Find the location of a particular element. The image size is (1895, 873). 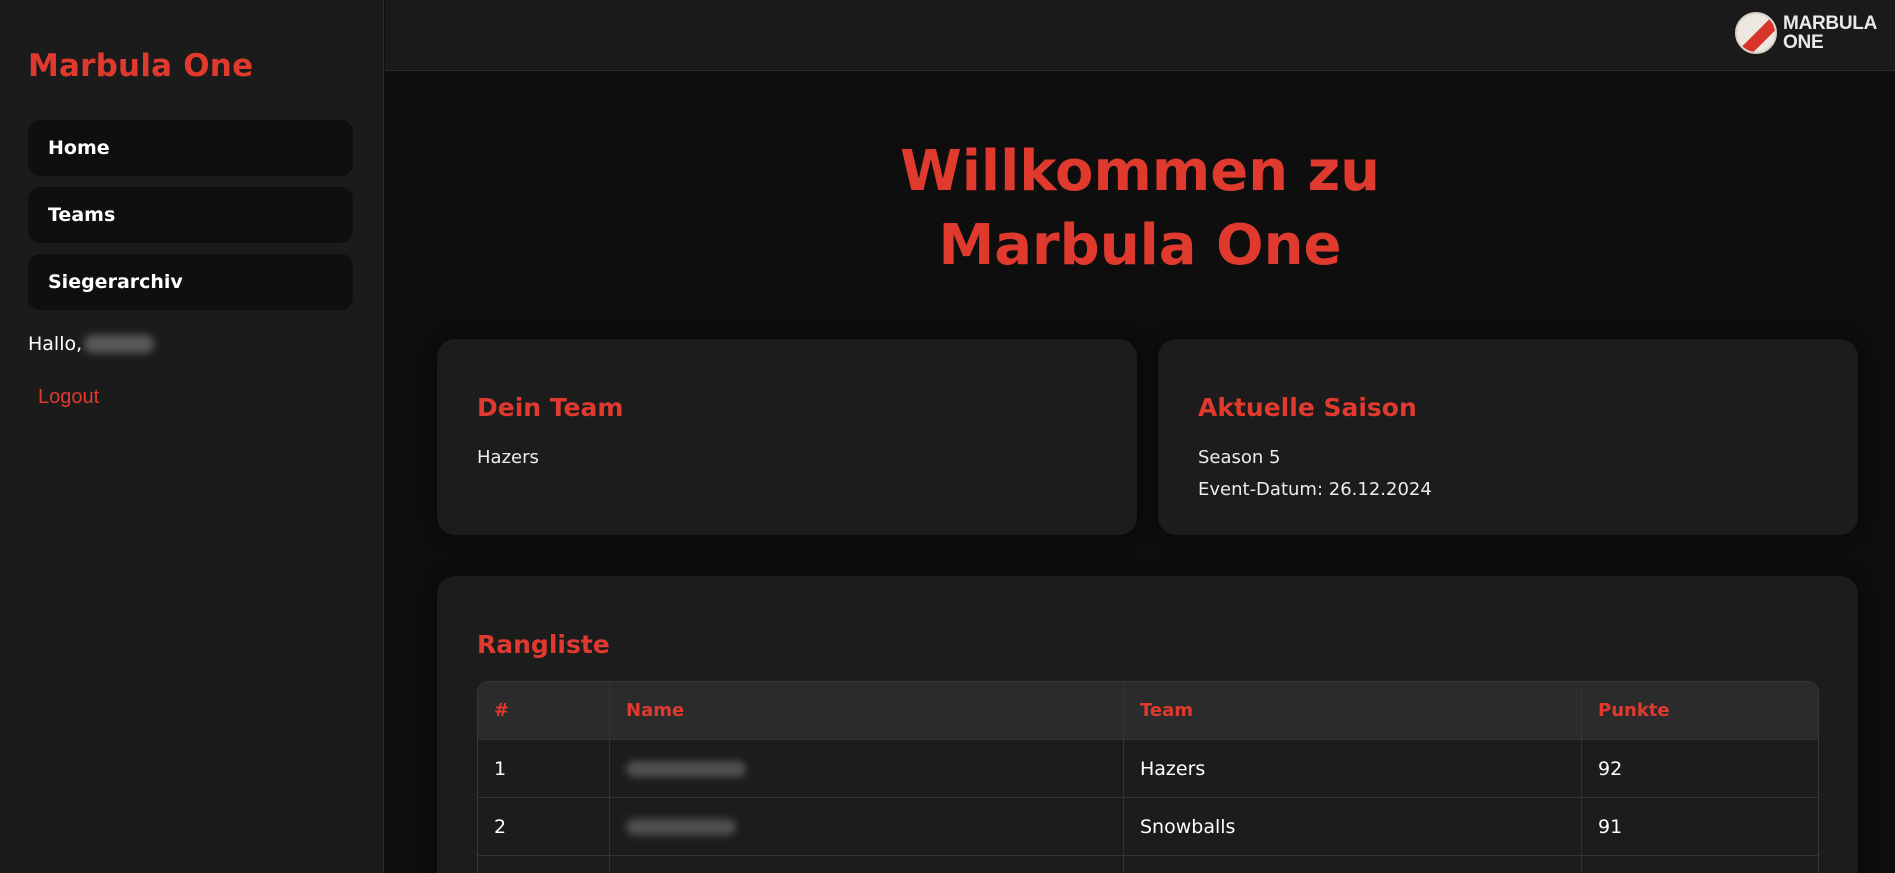

blurred-username is located at coordinates (119, 344).